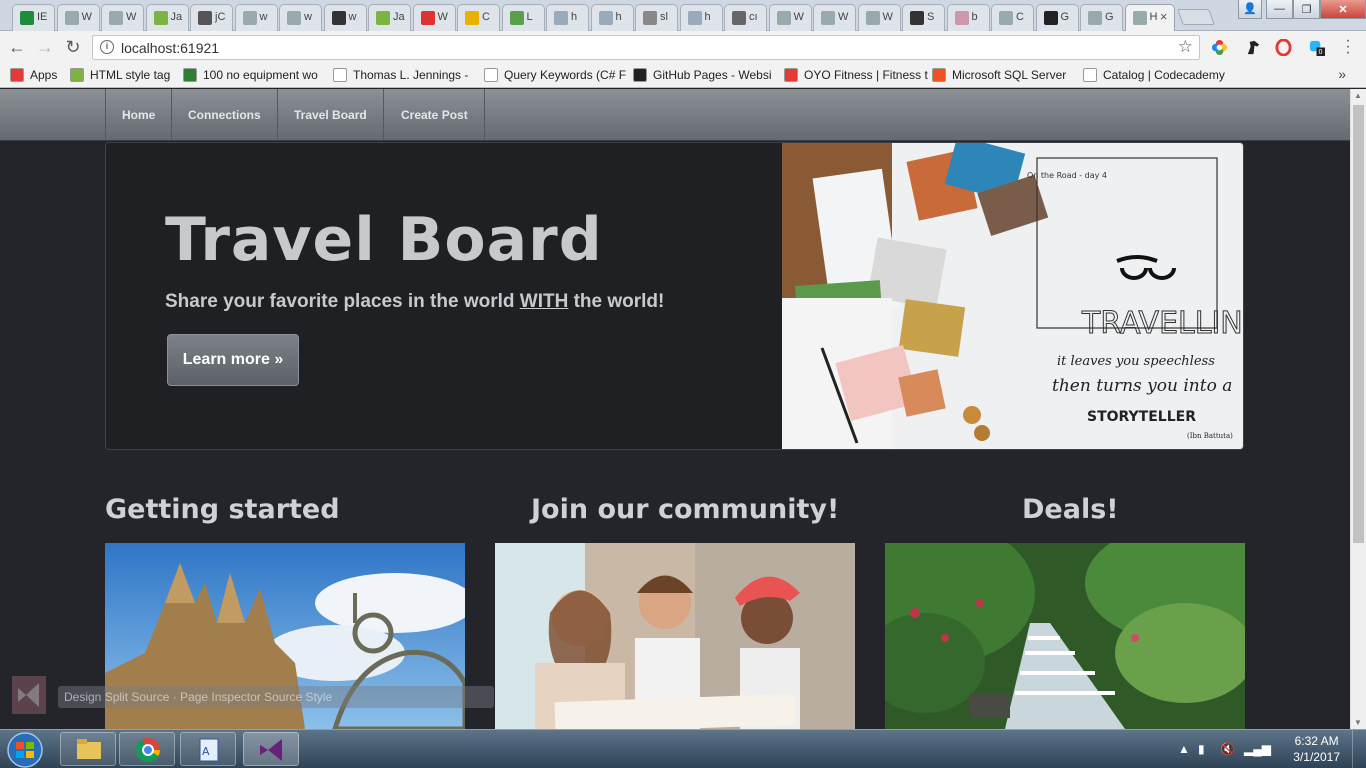 The height and width of the screenshot is (768, 1366). Describe the element at coordinates (331, 114) in the screenshot. I see `nav-travel-board: Travel Board` at that location.